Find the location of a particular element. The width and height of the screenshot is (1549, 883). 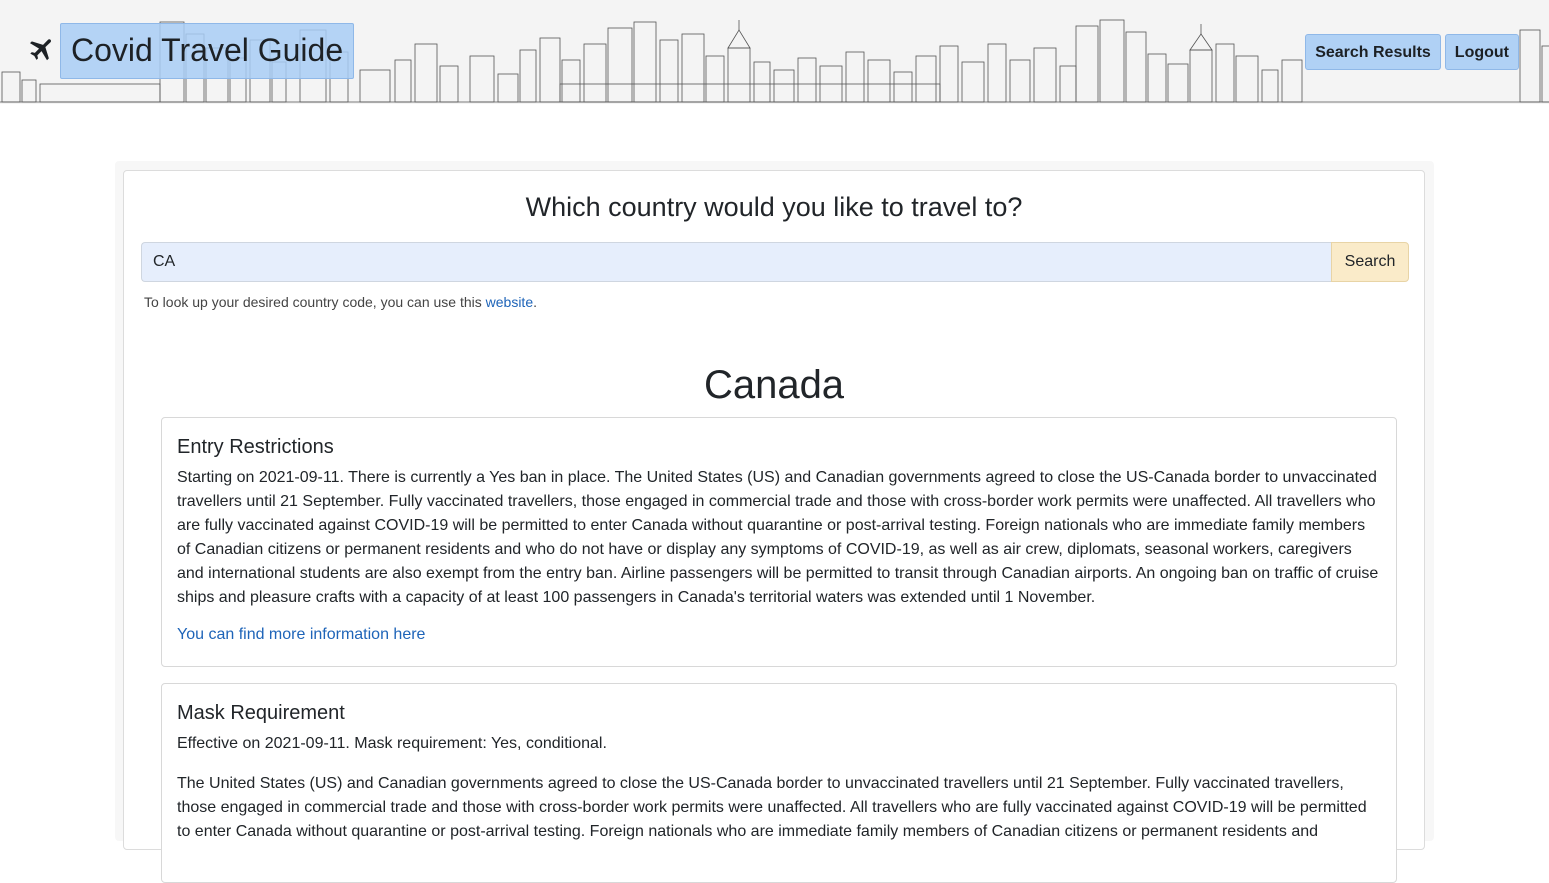

more-info-link: You can find more information here is located at coordinates (301, 635).